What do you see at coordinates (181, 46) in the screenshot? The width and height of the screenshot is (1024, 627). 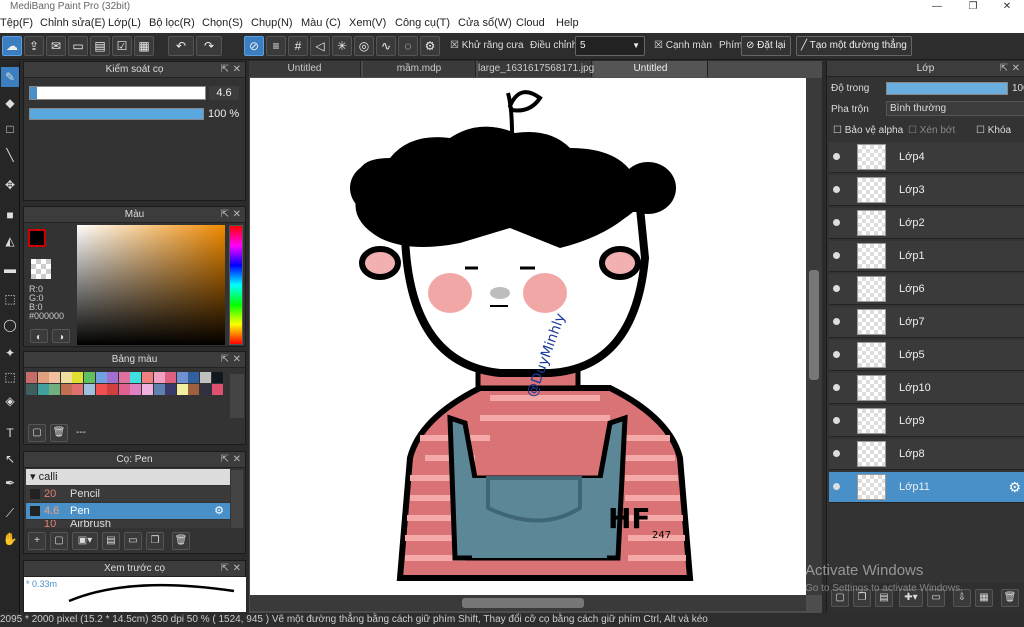 I see `undo-icon: ↶` at bounding box center [181, 46].